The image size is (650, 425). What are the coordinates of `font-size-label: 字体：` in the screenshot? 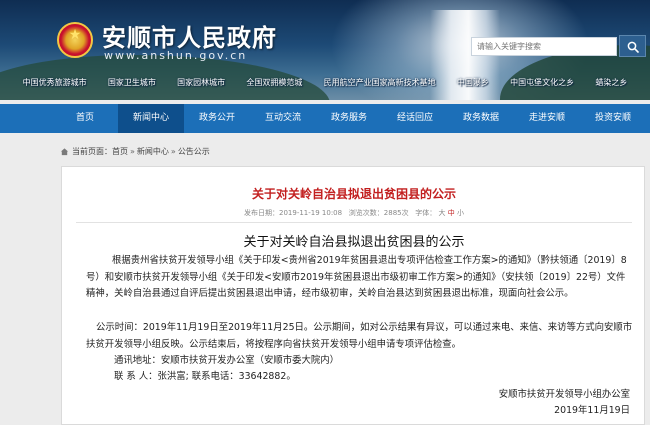 It's located at (426, 213).